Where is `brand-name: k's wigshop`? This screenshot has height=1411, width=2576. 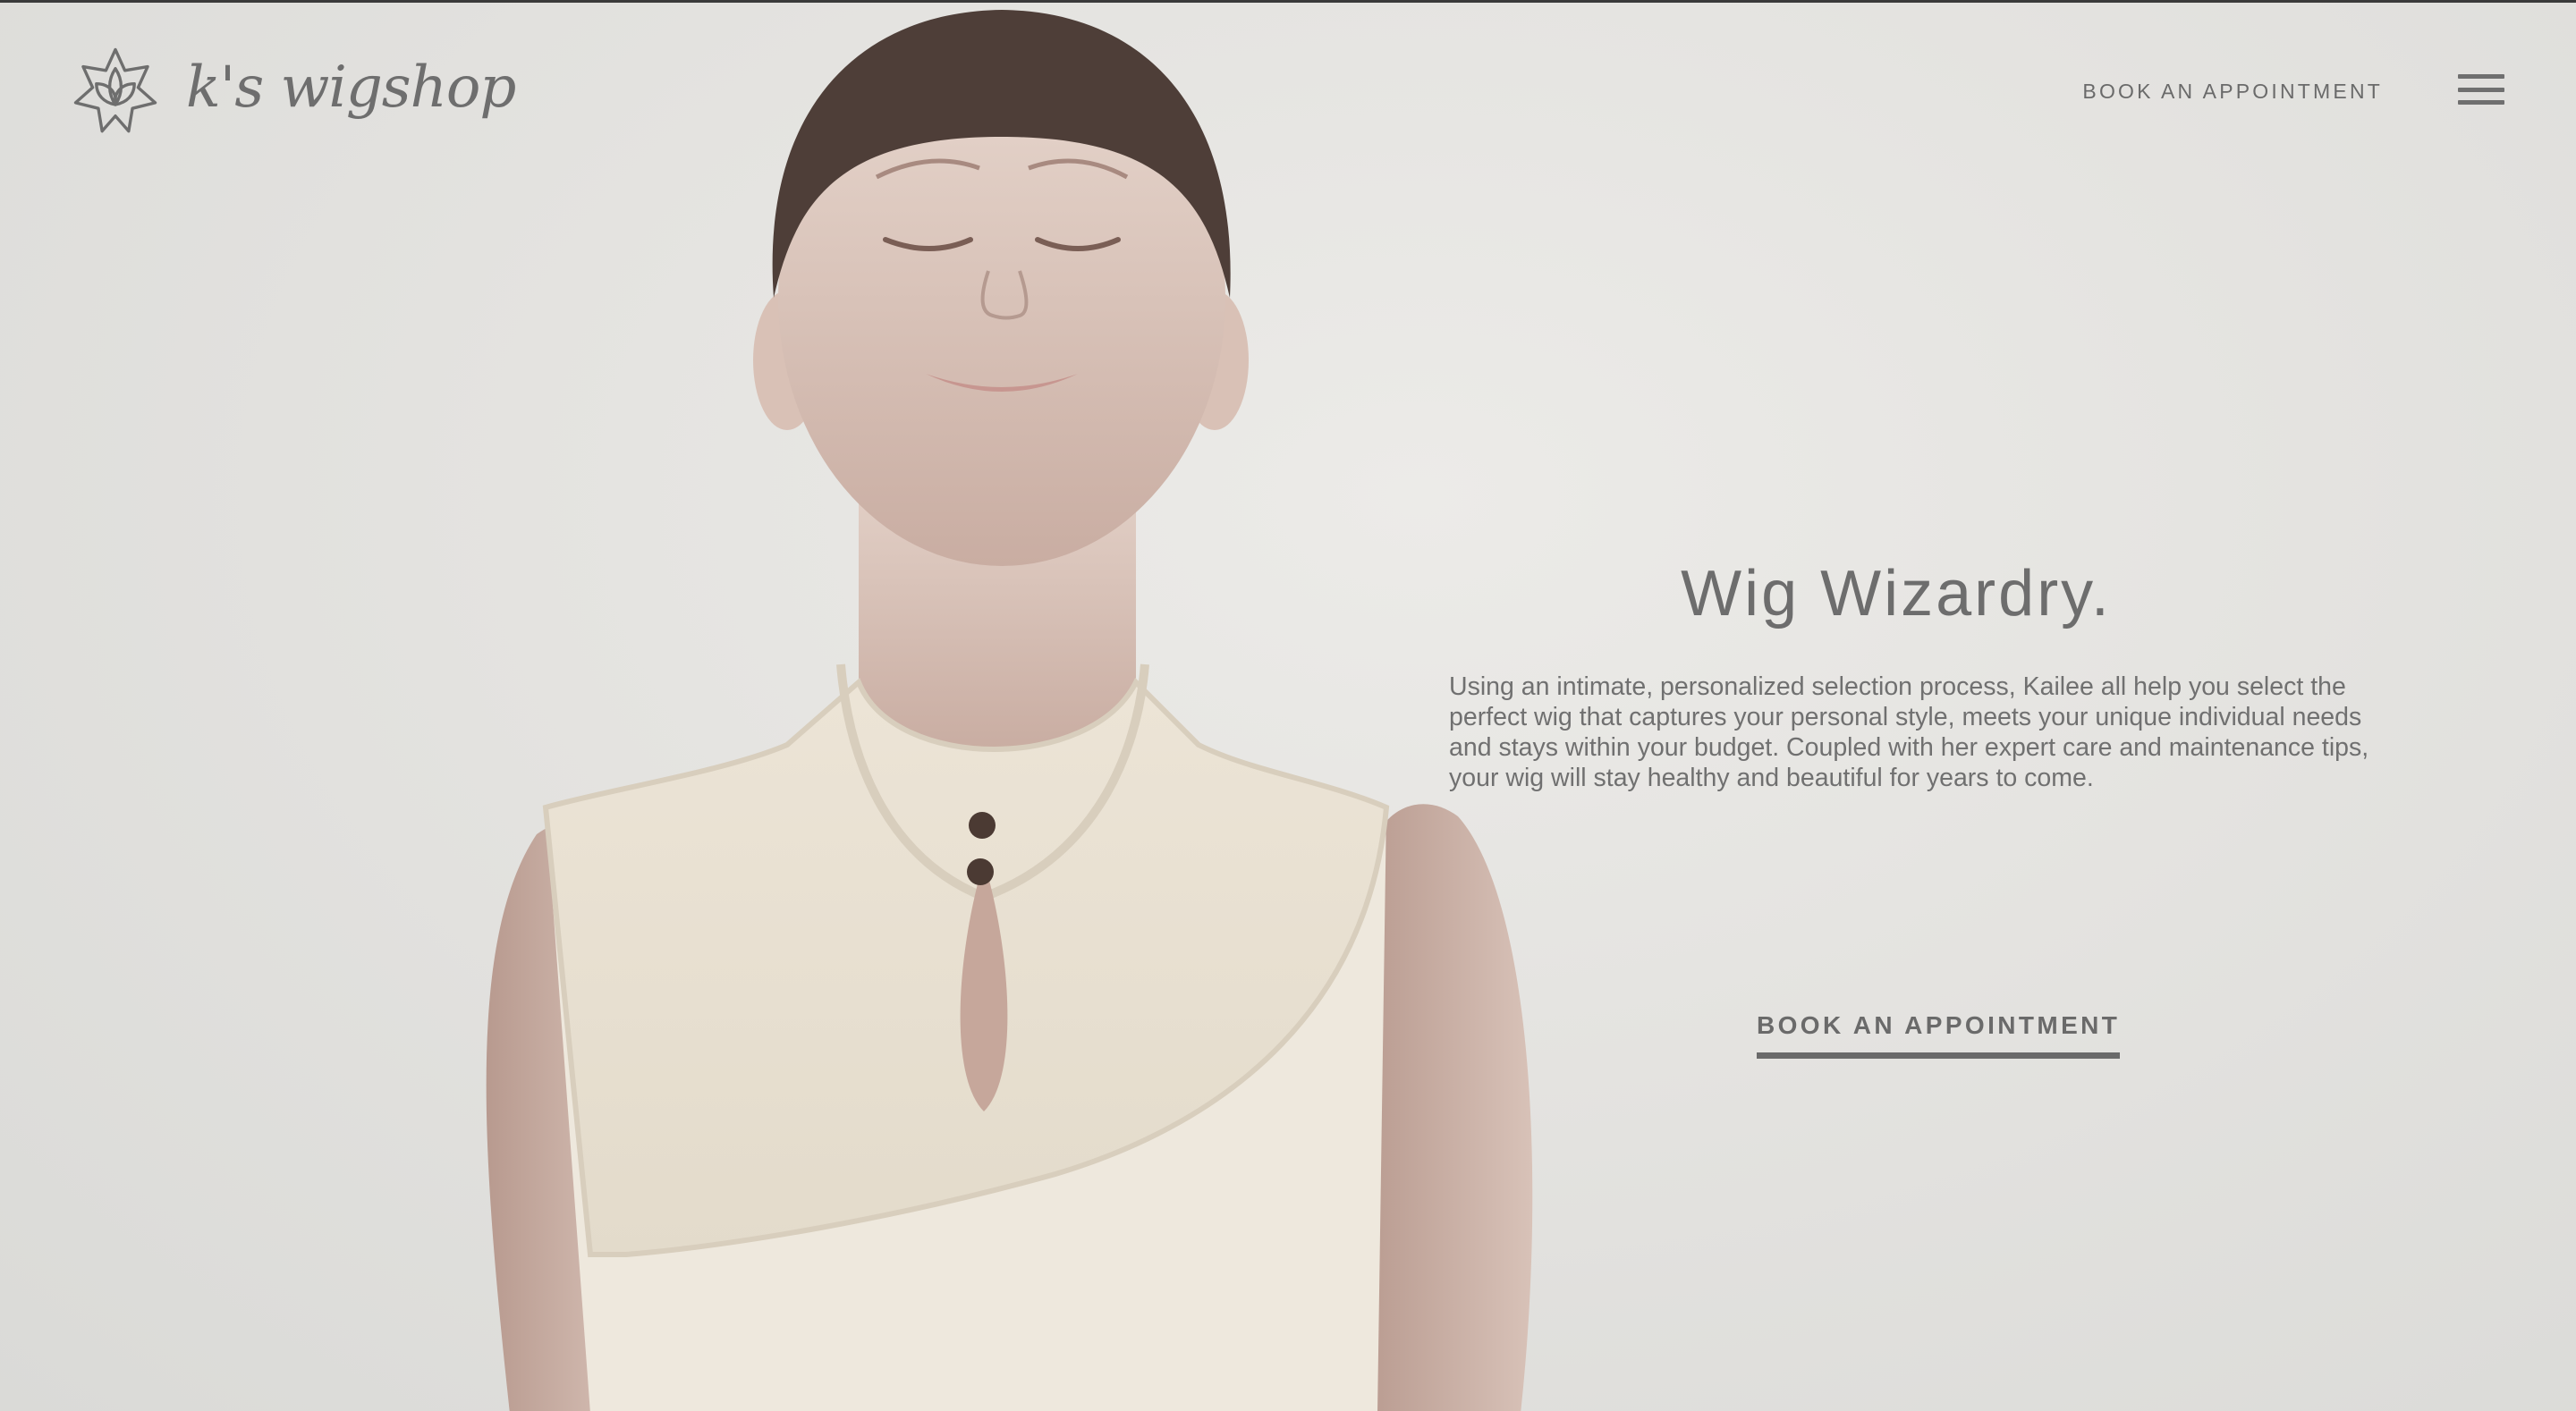
brand-name: k's wigshop is located at coordinates (351, 88).